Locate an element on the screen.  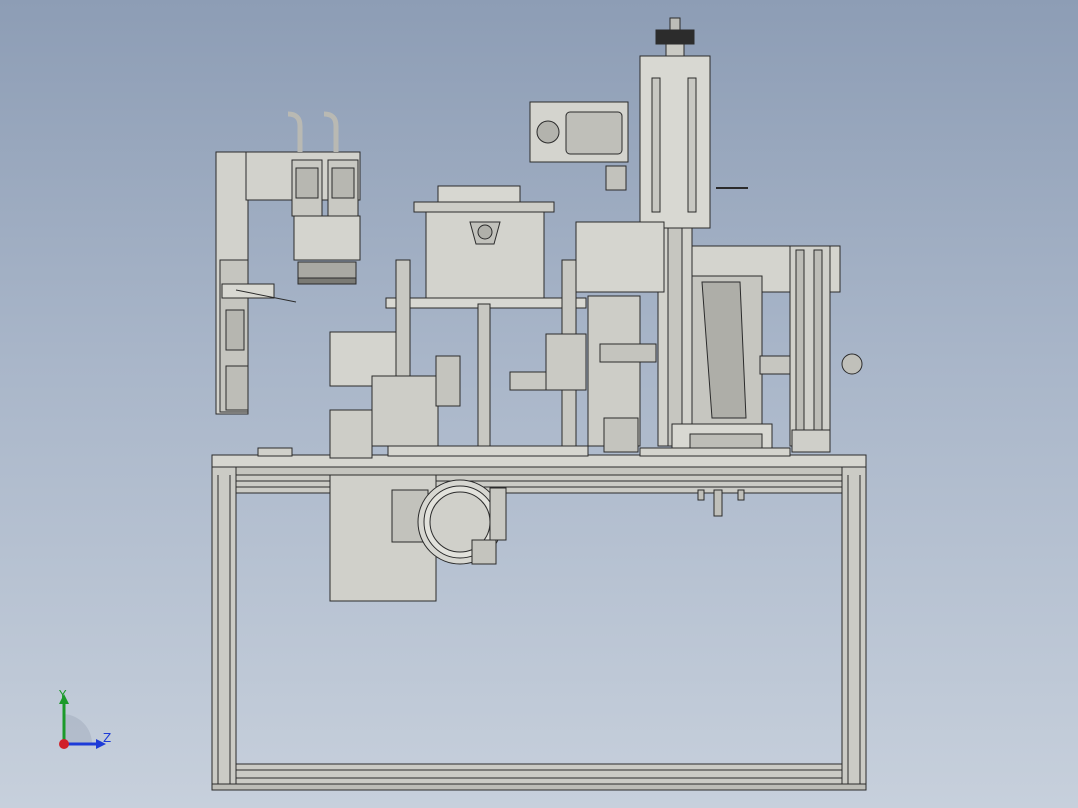
x-axis-dot is located at coordinates (64, 744).